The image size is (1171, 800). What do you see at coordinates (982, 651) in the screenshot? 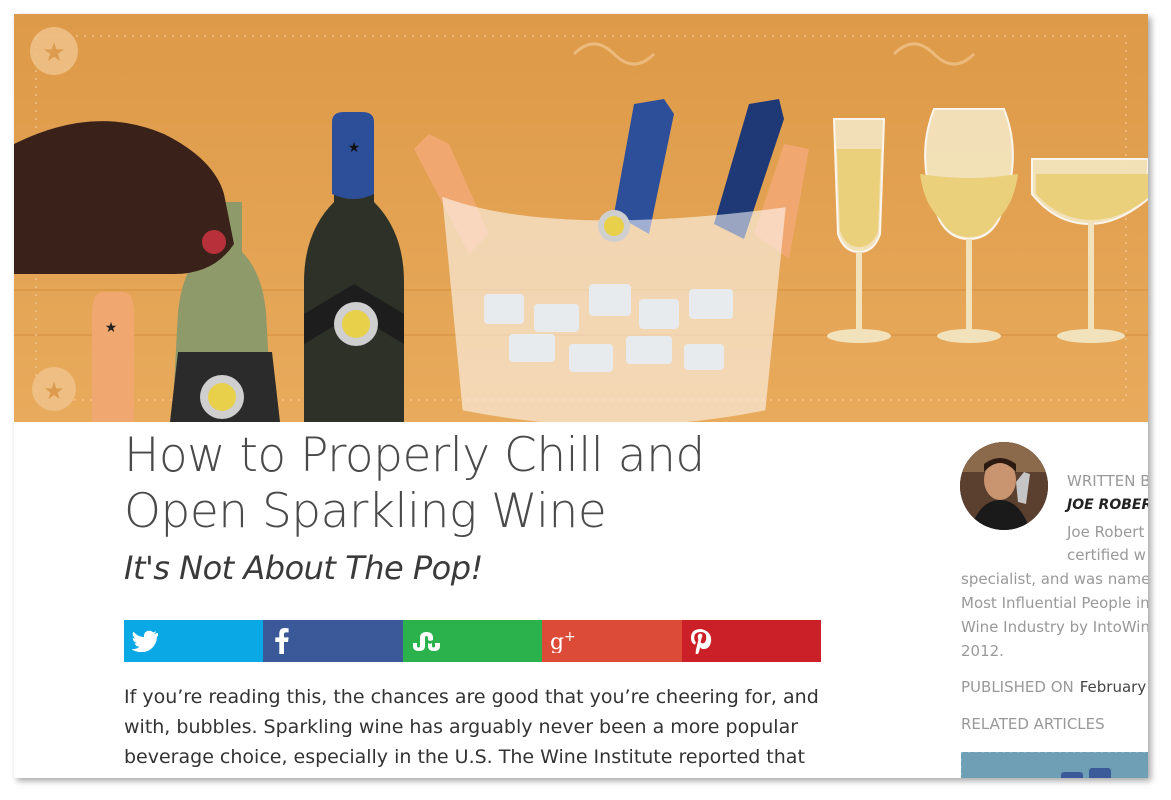
I see `author-bio-line: 2012.` at bounding box center [982, 651].